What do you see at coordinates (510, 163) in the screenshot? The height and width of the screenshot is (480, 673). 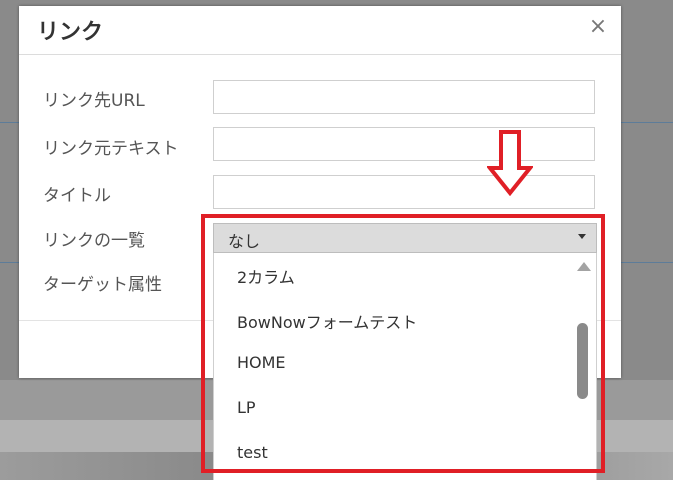 I see `down-arrow-icon` at bounding box center [510, 163].